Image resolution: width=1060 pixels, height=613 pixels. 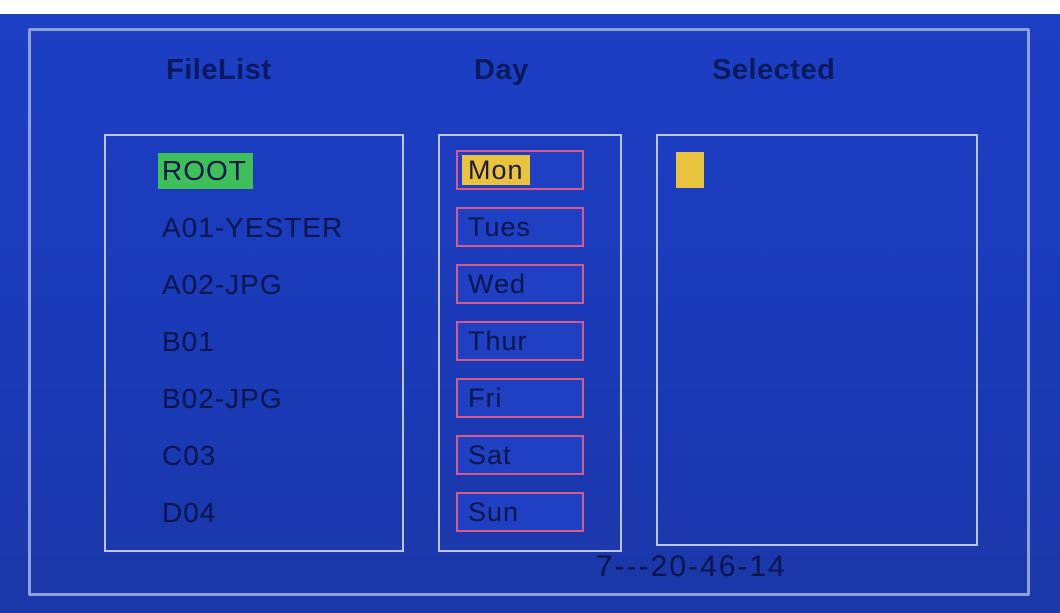 I want to click on day-button-wed: Wed, so click(x=520, y=284).